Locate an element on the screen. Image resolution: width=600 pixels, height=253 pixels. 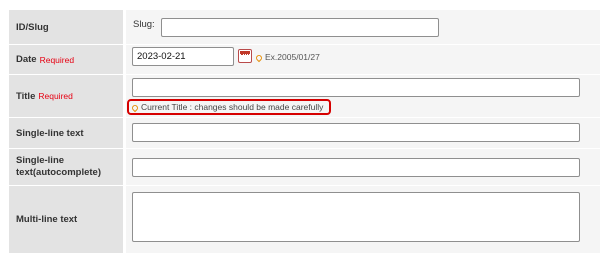
label-multi-line-text: Multi-line text is located at coordinates (47, 219).